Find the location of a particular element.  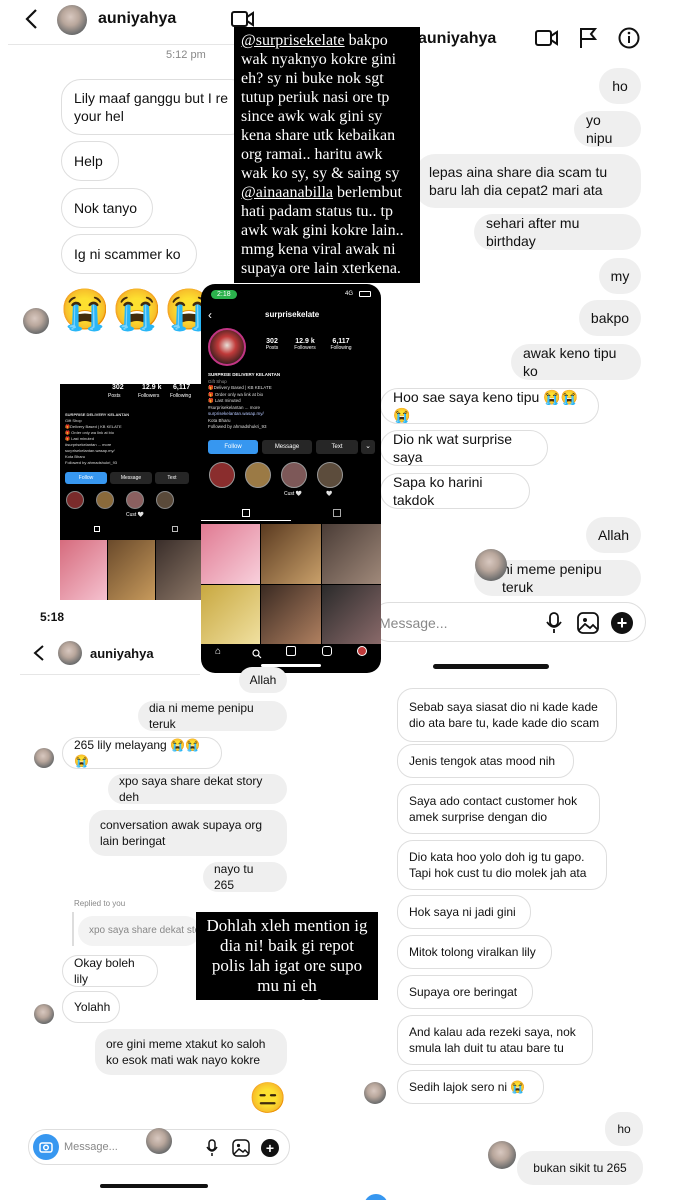

message-received: yo nipu is located at coordinates (607, 129).